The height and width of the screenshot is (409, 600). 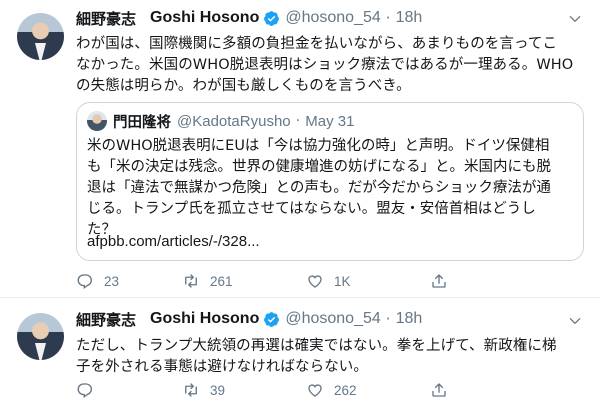 What do you see at coordinates (207, 281) in the screenshot?
I see `retweet-button: 261` at bounding box center [207, 281].